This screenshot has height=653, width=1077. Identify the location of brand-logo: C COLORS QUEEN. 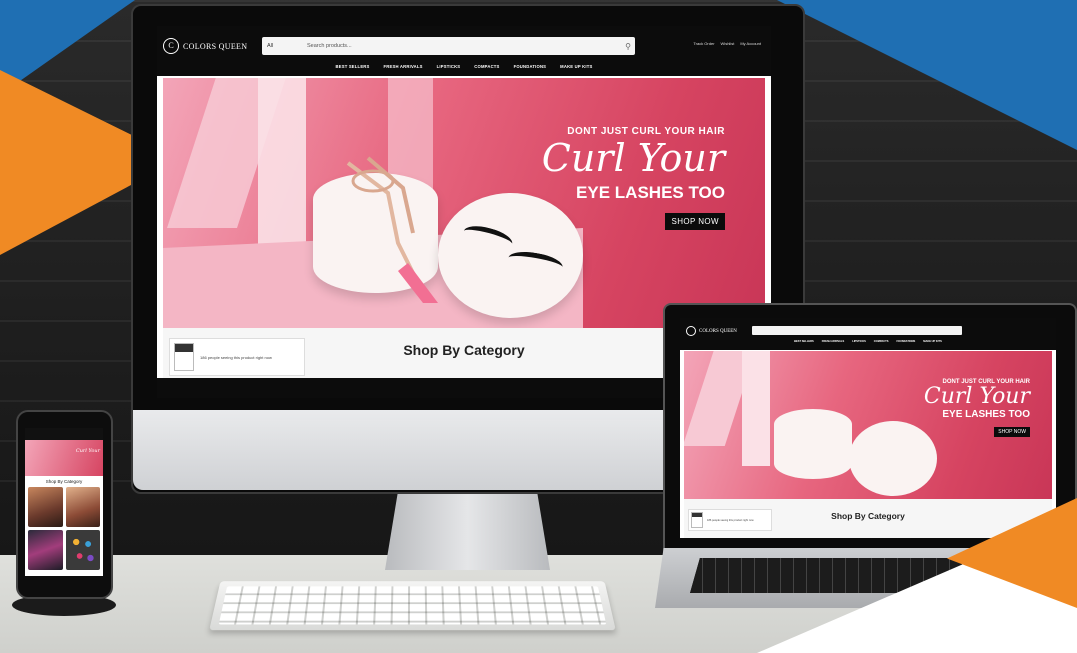
(205, 46).